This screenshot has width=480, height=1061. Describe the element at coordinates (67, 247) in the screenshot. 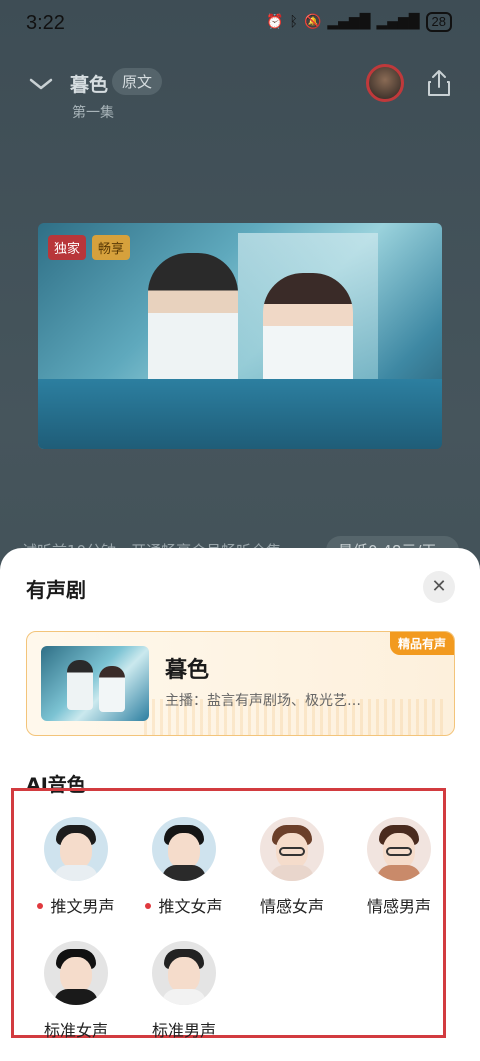

I see `exclusive-tag: 独家` at that location.